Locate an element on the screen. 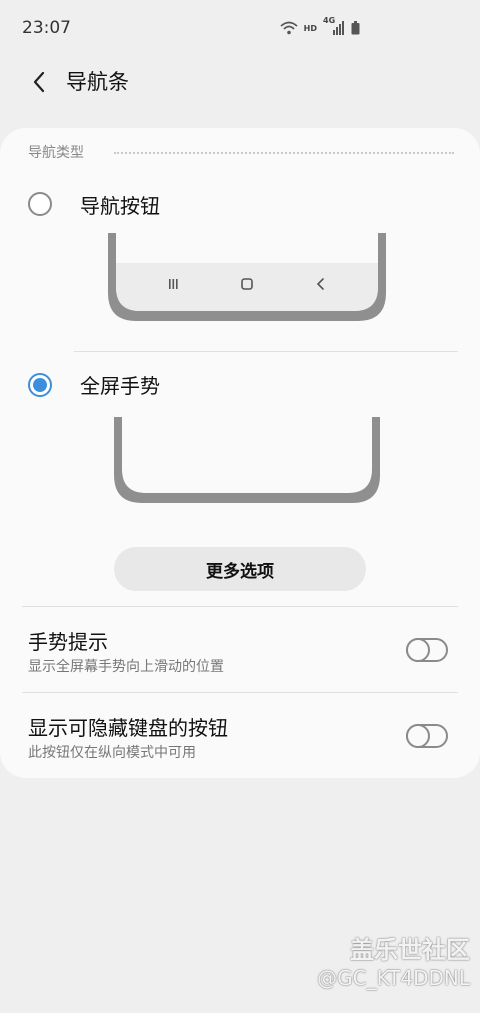 The height and width of the screenshot is (1013, 480). page-title: 导航条 is located at coordinates (97, 82).